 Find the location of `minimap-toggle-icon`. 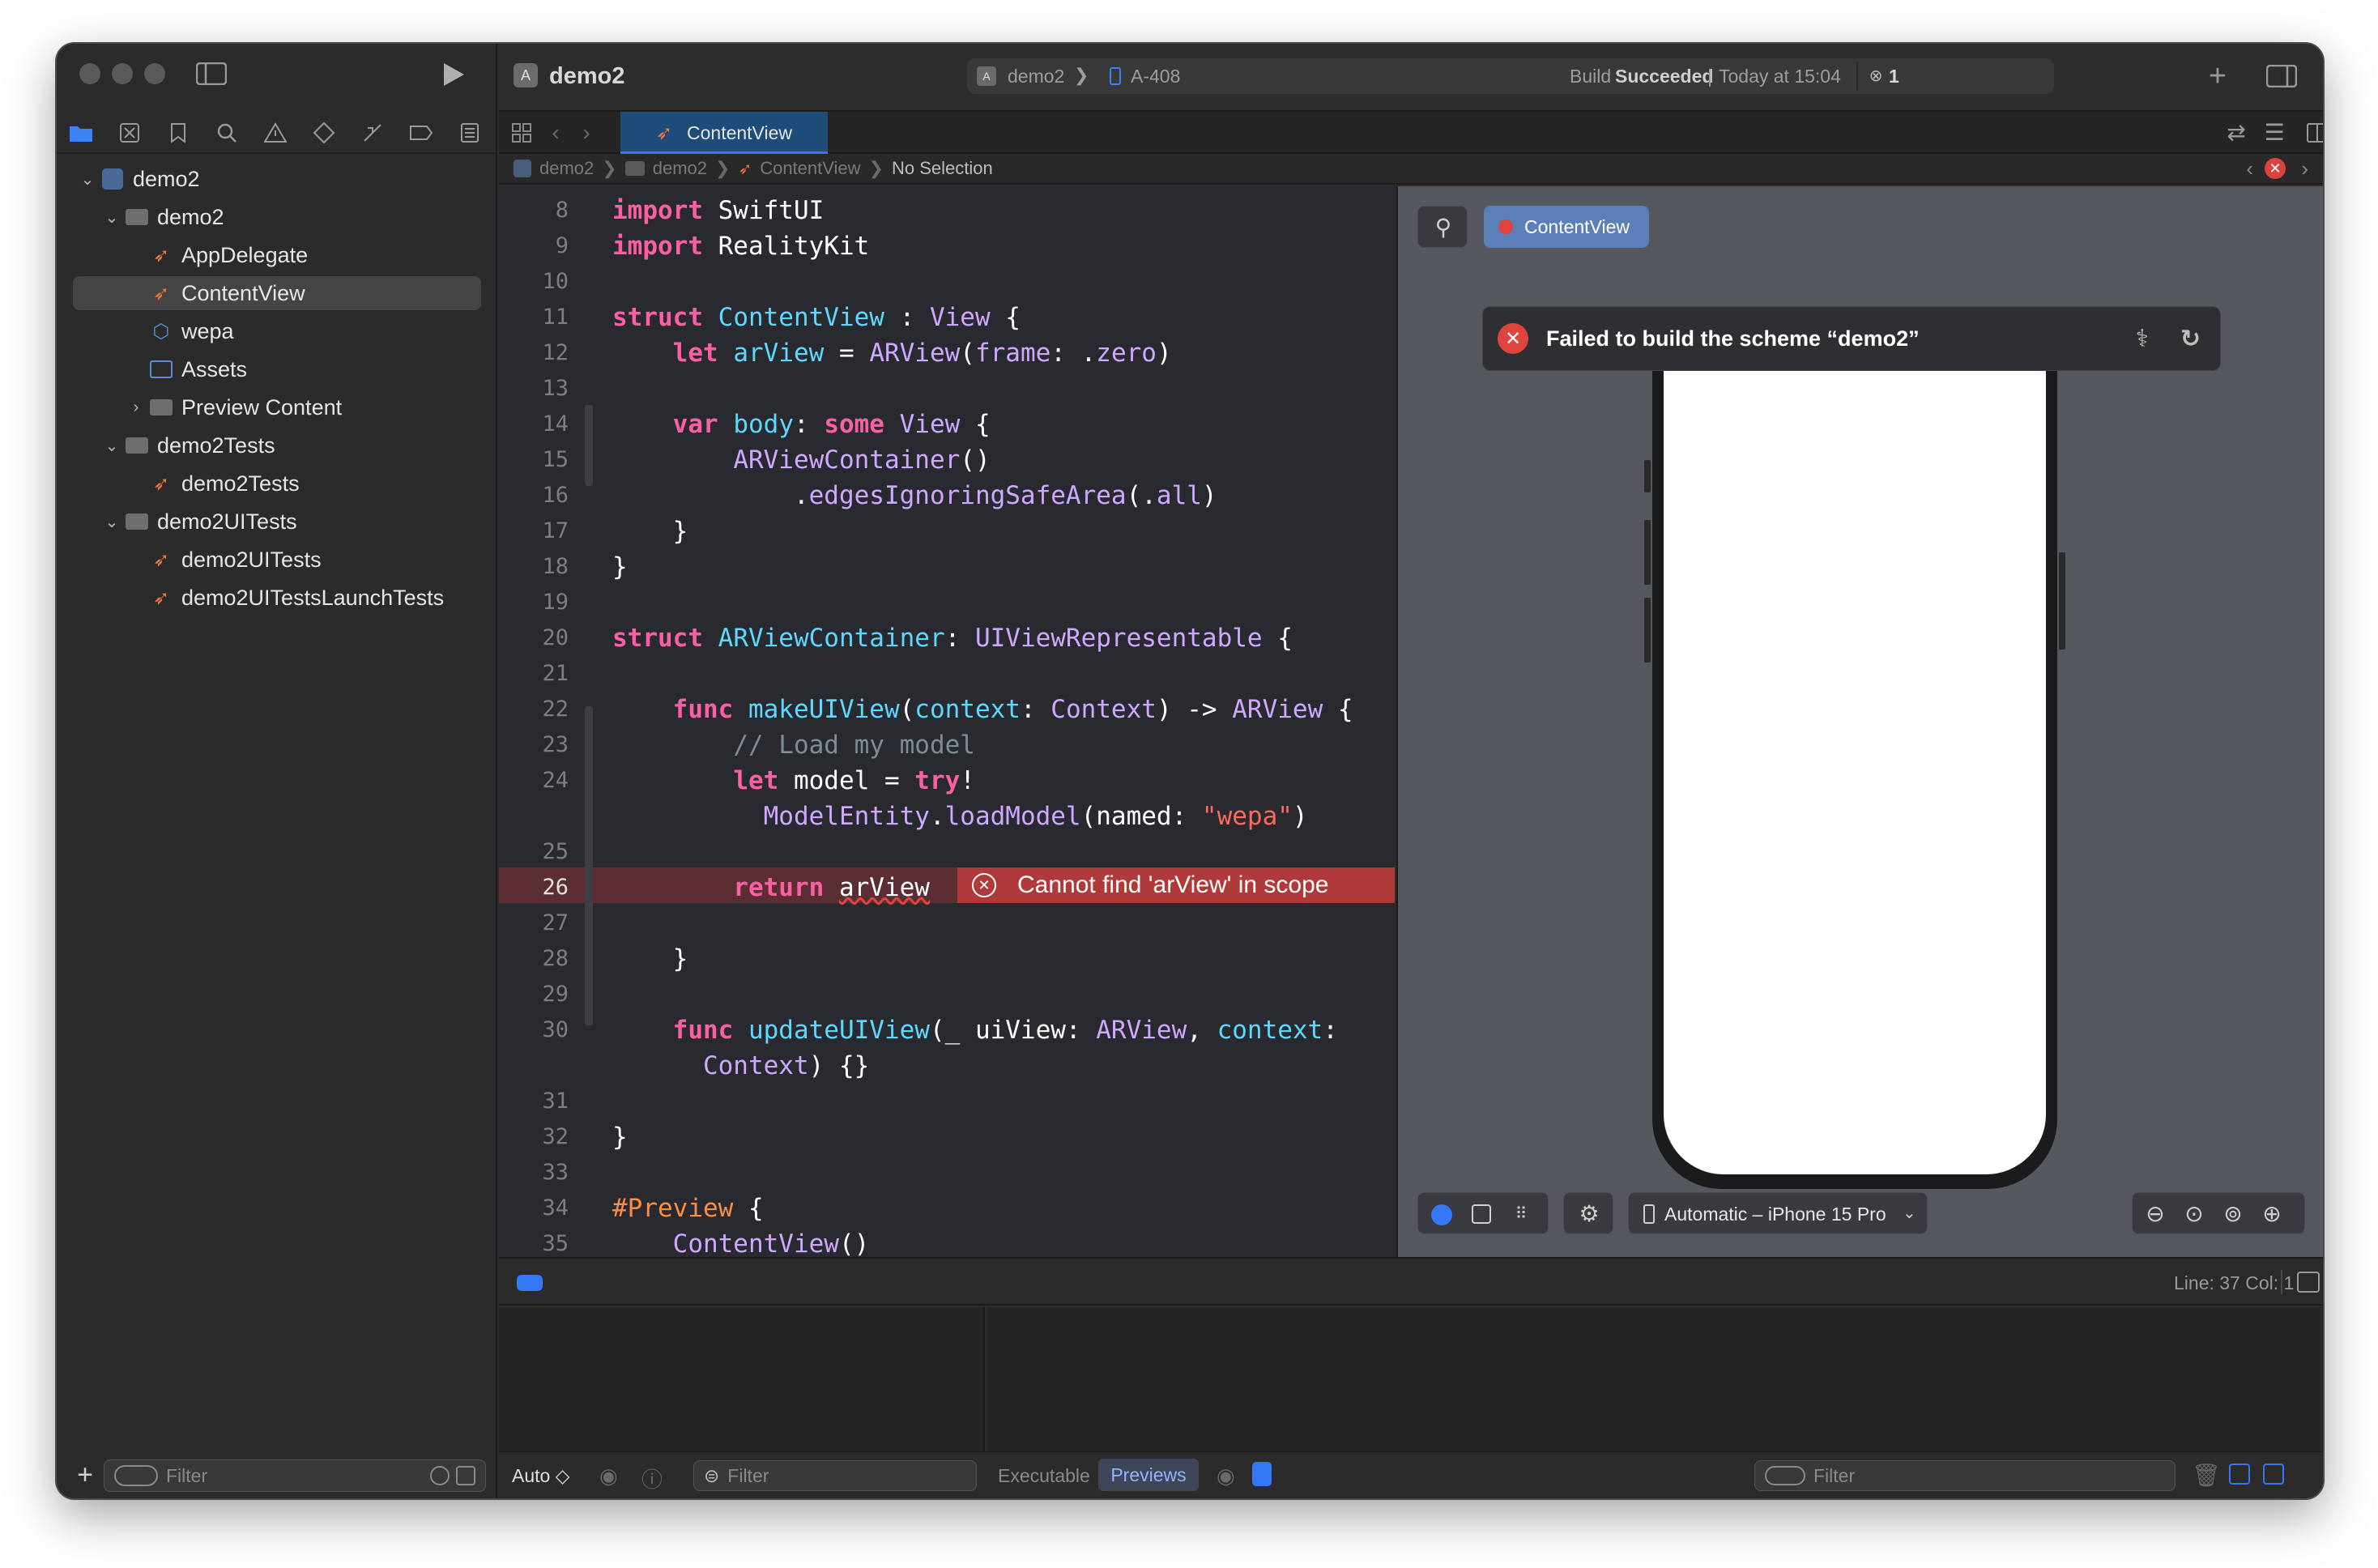

minimap-toggle-icon is located at coordinates (2308, 1282).